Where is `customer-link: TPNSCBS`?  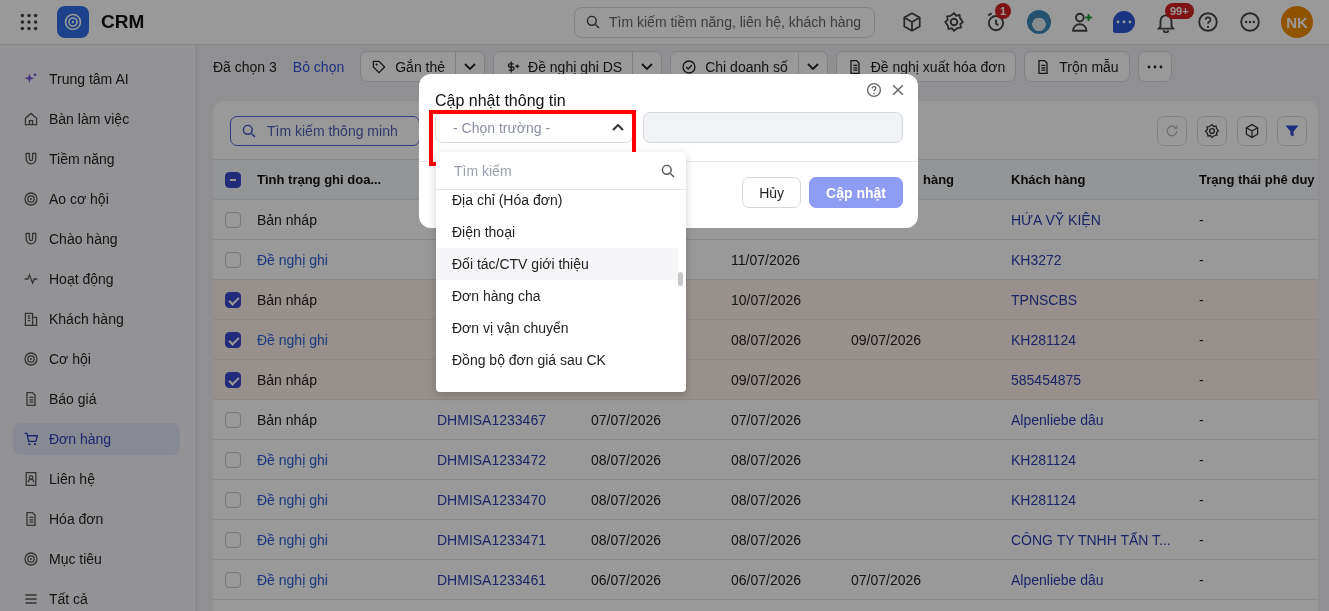
customer-link: TPNSCBS is located at coordinates (1044, 299).